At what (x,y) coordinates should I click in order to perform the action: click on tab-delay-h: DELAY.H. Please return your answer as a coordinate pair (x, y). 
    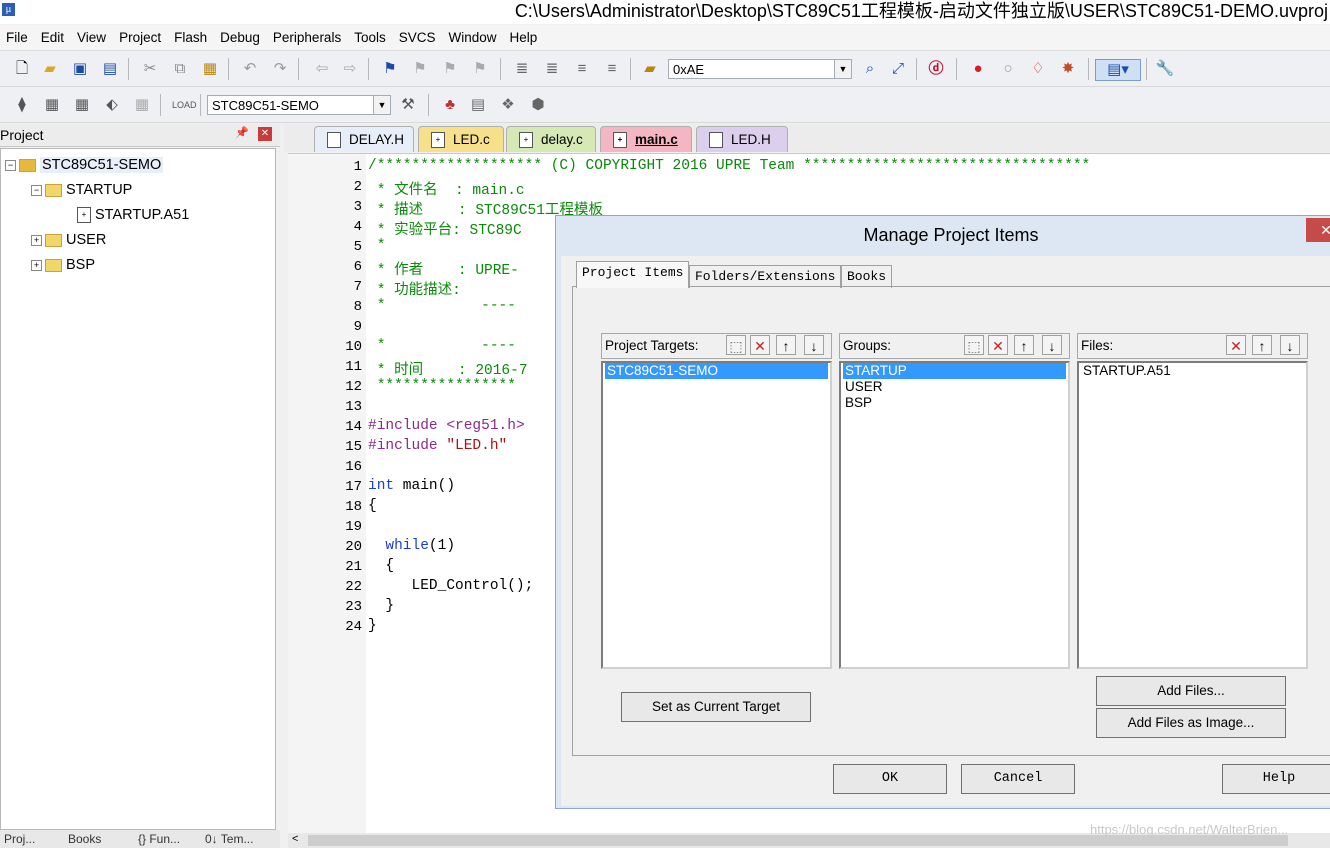
    Looking at the image, I should click on (364, 139).